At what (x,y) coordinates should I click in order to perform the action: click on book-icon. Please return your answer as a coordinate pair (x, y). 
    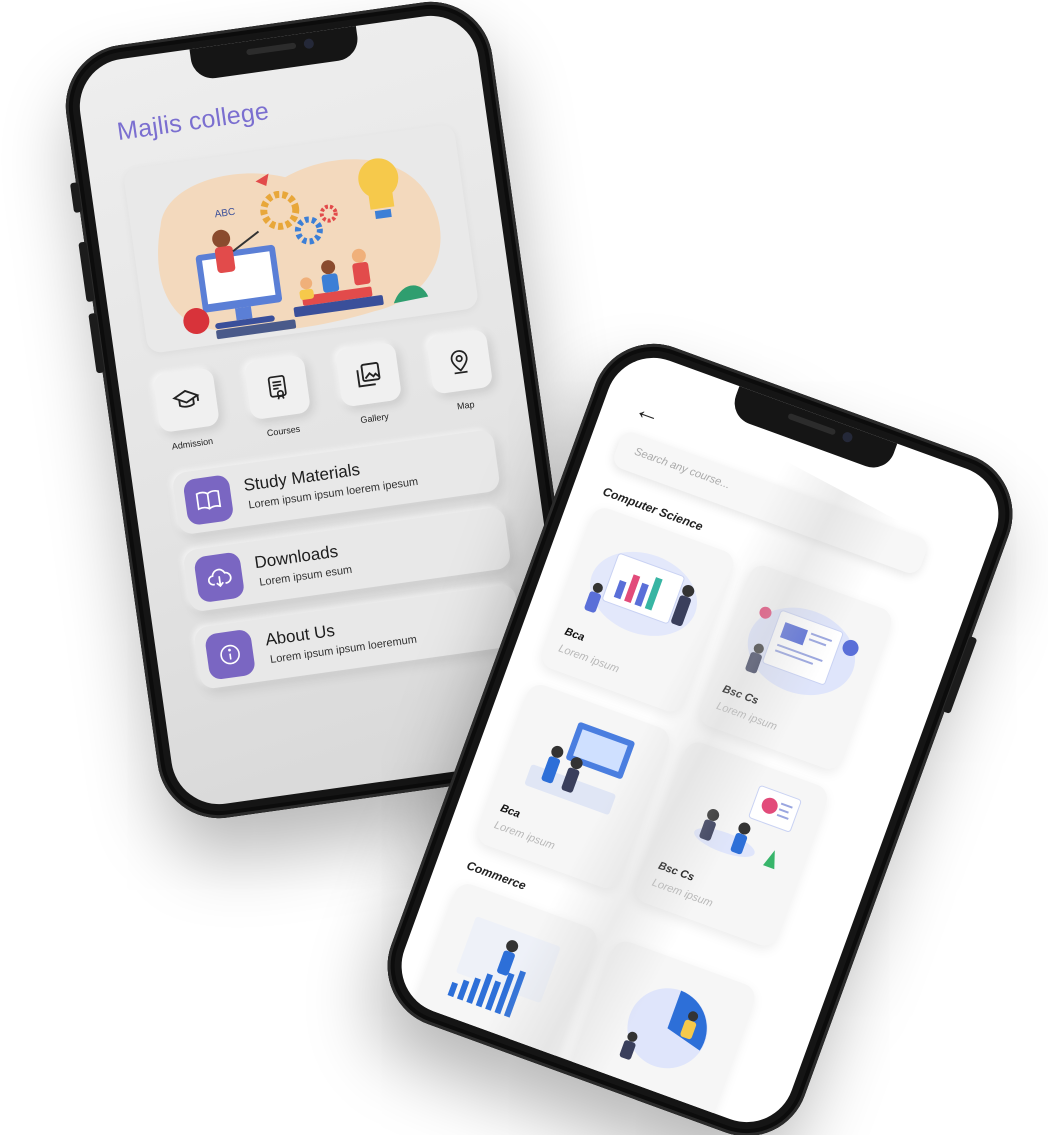
    Looking at the image, I should click on (208, 500).